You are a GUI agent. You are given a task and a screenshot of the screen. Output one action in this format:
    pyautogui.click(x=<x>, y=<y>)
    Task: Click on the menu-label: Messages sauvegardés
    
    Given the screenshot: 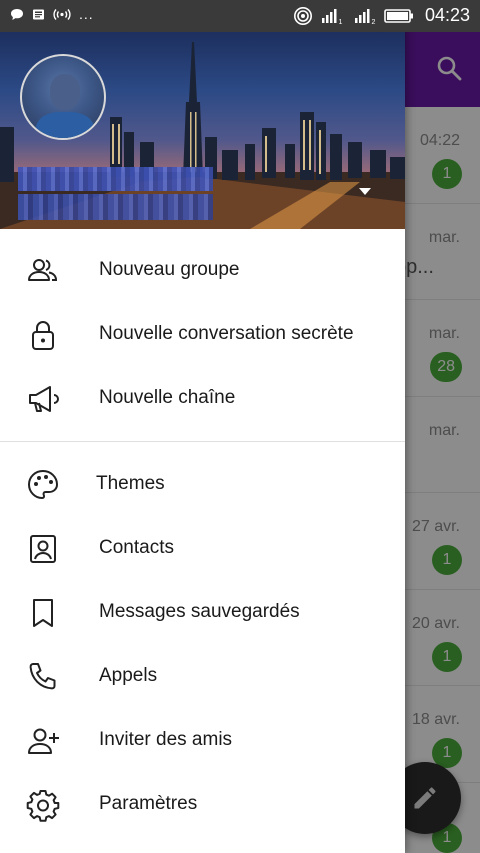 What is the action you would take?
    pyautogui.click(x=199, y=611)
    